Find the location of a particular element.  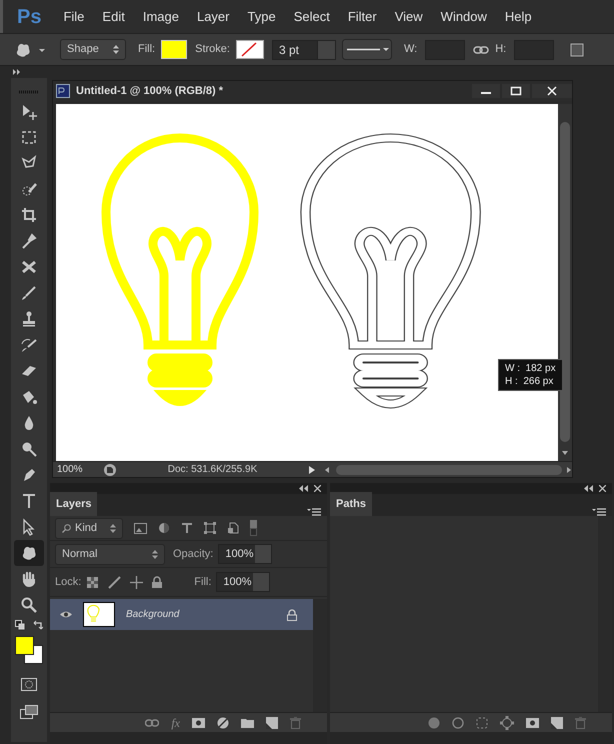

brush-icon is located at coordinates (29, 293).